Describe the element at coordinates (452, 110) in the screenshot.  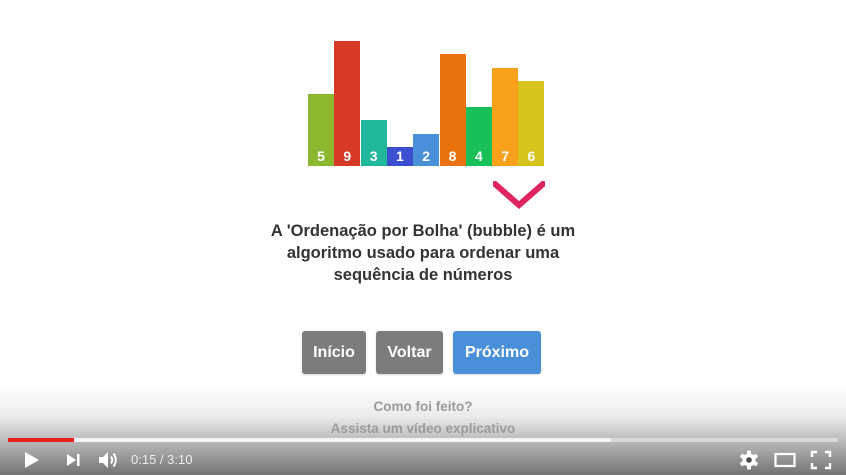
I see `bar-8: 8` at that location.